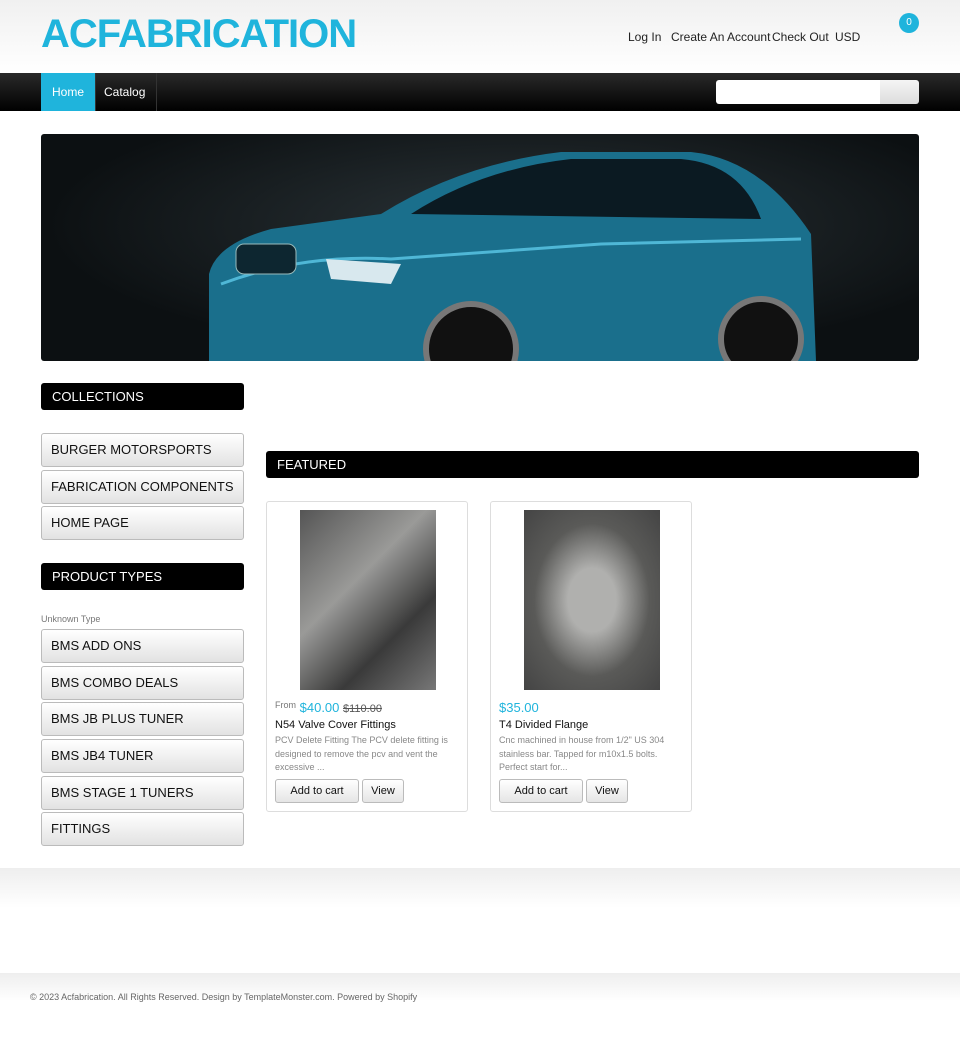  I want to click on logo: ACFABRICATION, so click(199, 34).